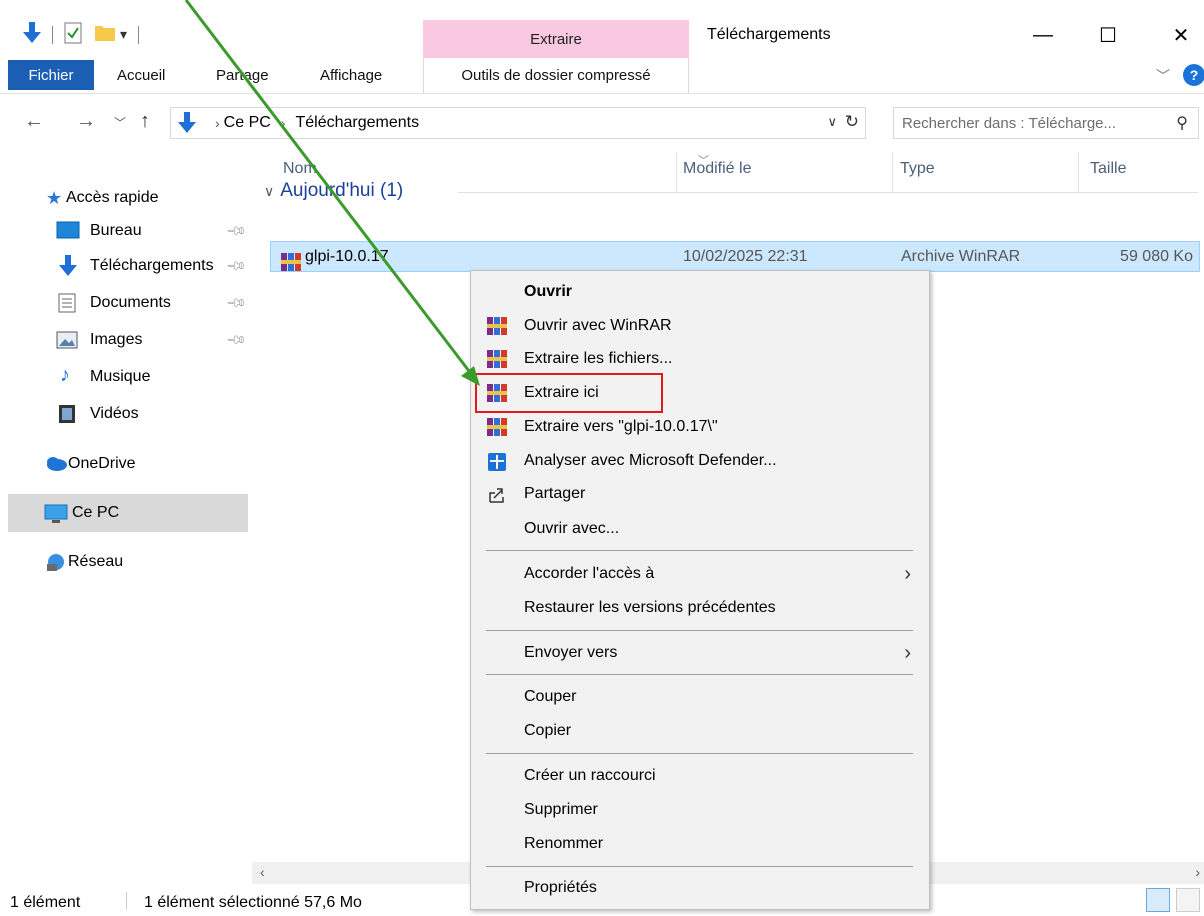 The image size is (1204, 916). I want to click on new-folder-icon, so click(105, 34).